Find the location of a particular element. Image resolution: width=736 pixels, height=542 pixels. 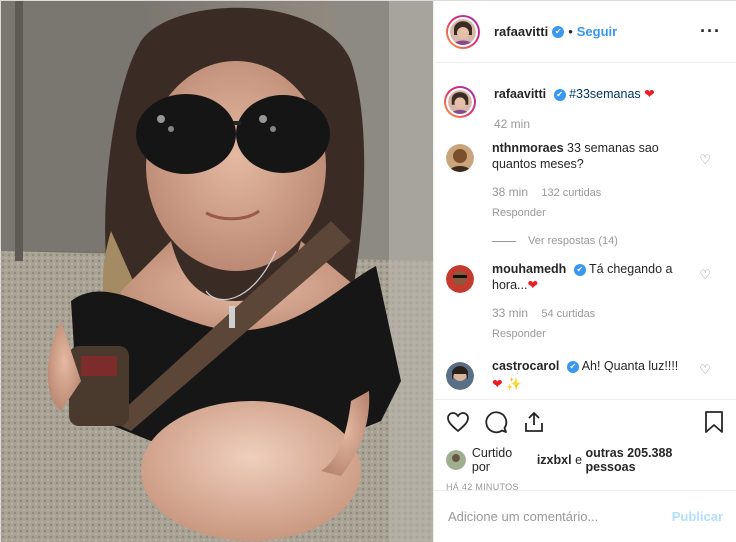

share-upload-icon is located at coordinates (534, 422).